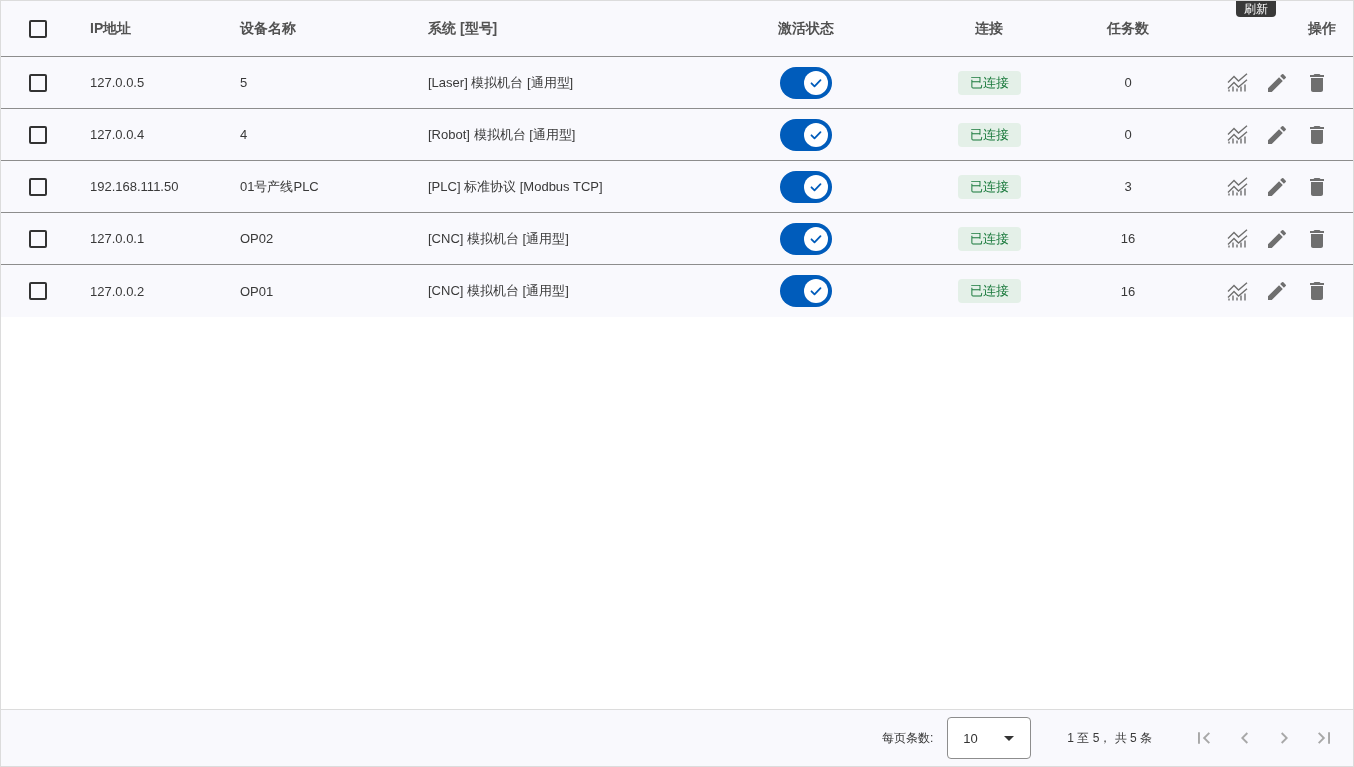 This screenshot has width=1354, height=767. What do you see at coordinates (1324, 738) in the screenshot?
I see `last-page-icon` at bounding box center [1324, 738].